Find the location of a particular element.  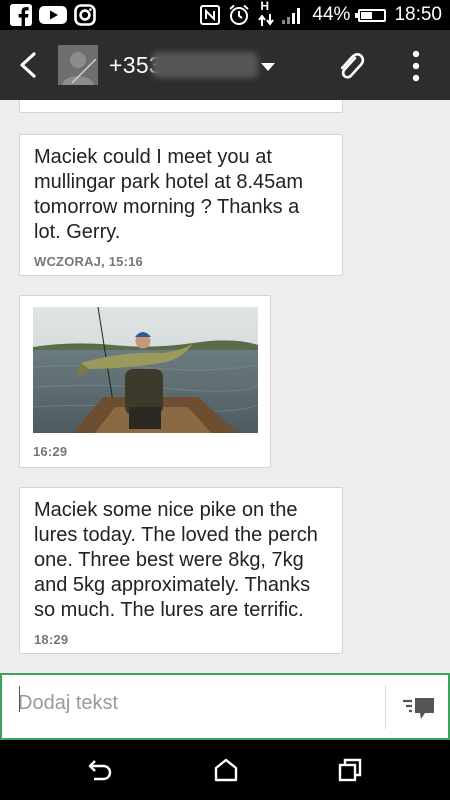

status-bar: H 44% 18:50 is located at coordinates (225, 15).